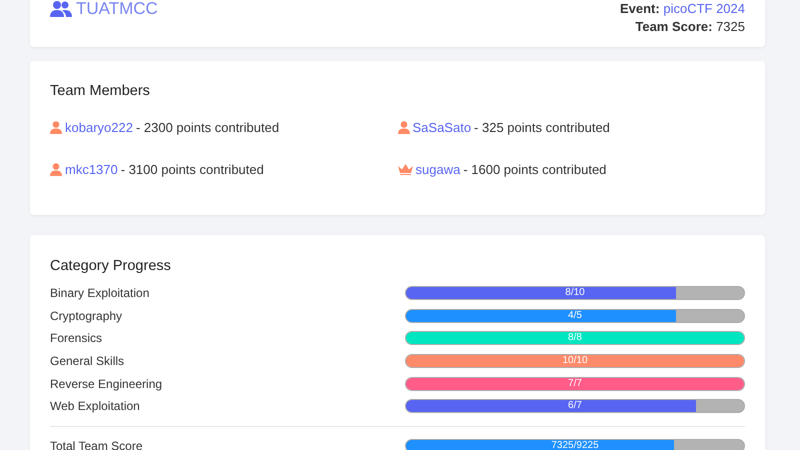 This screenshot has width=800, height=450. I want to click on member-points: - 325 points contributed, so click(542, 127).